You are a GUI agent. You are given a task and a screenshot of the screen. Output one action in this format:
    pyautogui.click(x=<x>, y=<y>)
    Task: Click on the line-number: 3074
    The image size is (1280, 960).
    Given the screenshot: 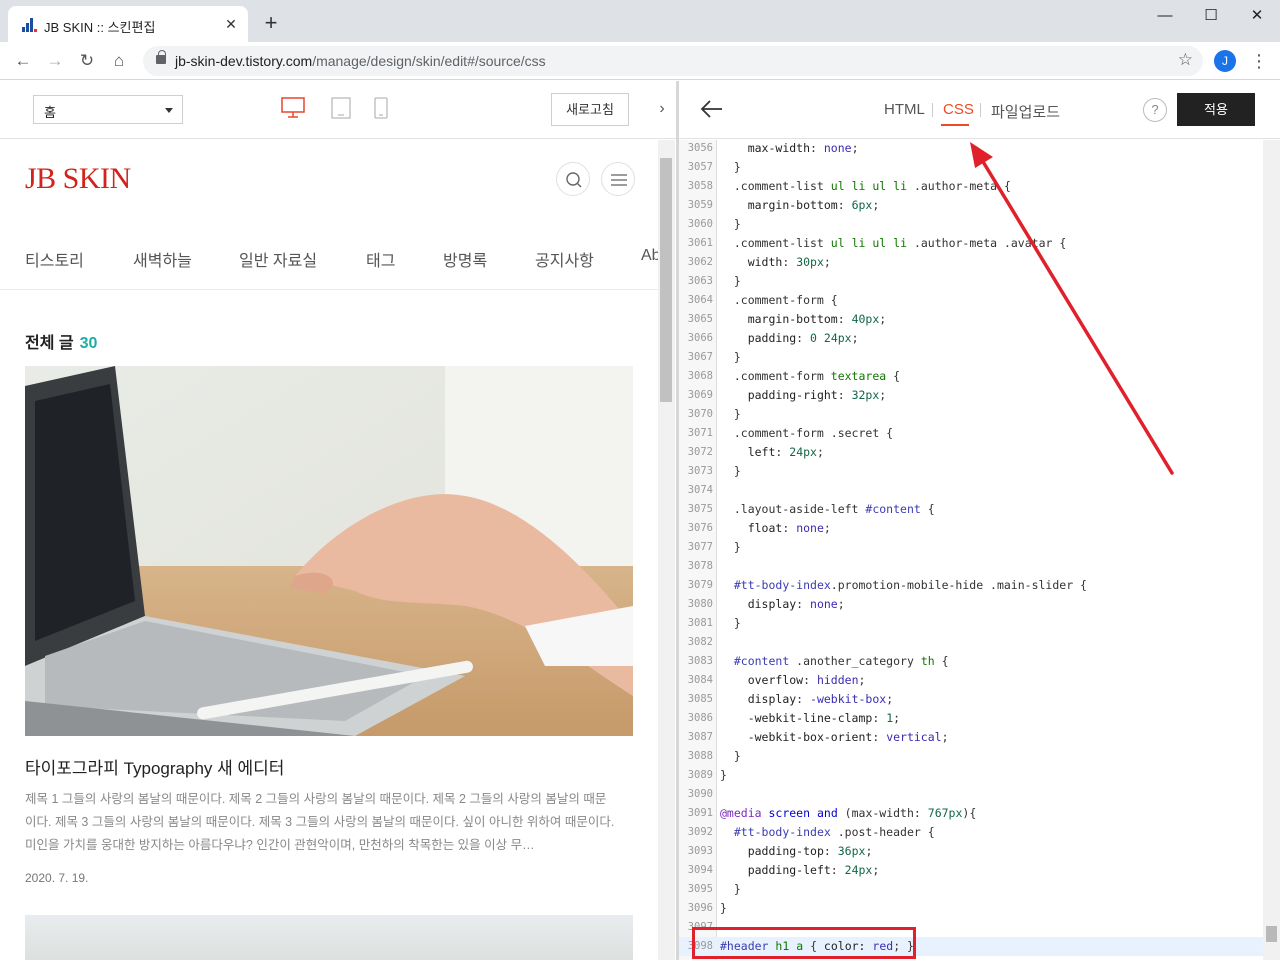 What is the action you would take?
    pyautogui.click(x=700, y=490)
    